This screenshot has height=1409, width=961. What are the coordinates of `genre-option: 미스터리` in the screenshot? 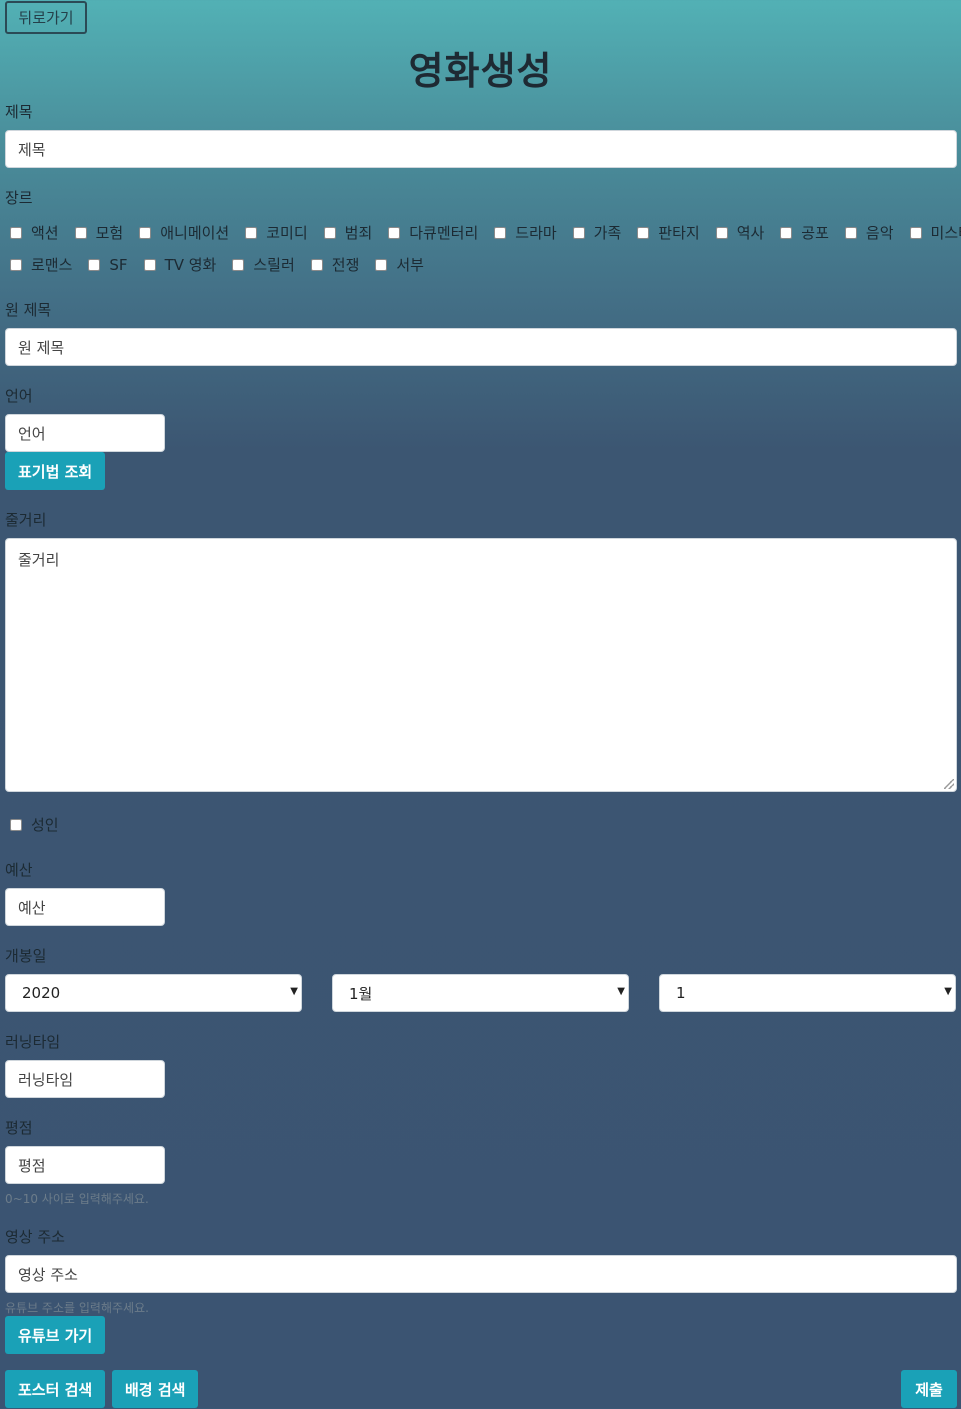 It's located at (933, 232).